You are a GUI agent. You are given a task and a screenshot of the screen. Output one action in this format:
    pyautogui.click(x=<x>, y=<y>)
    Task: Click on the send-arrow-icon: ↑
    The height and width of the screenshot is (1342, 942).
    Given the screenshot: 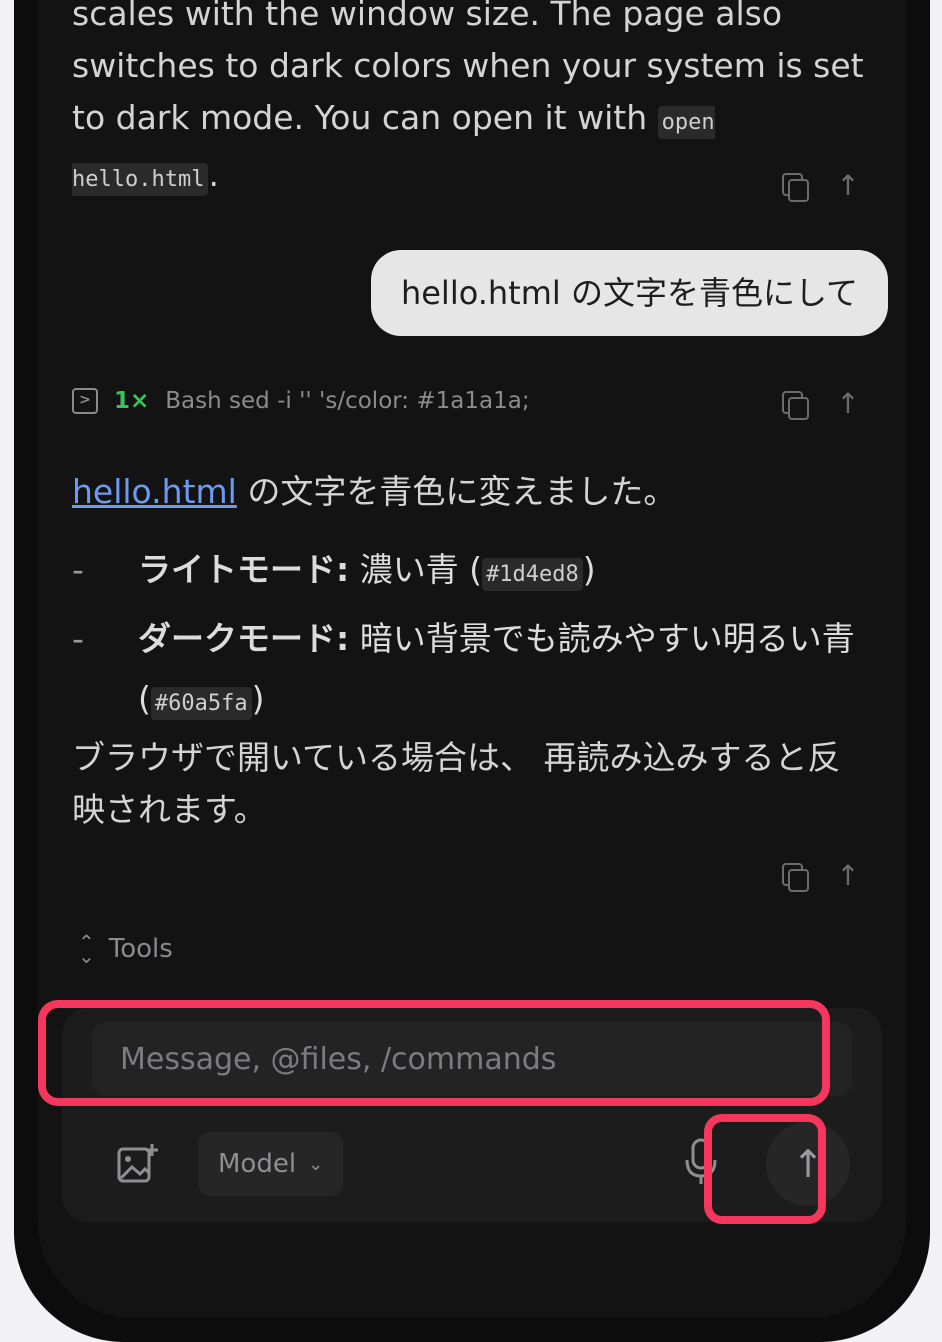 What is the action you would take?
    pyautogui.click(x=808, y=1164)
    